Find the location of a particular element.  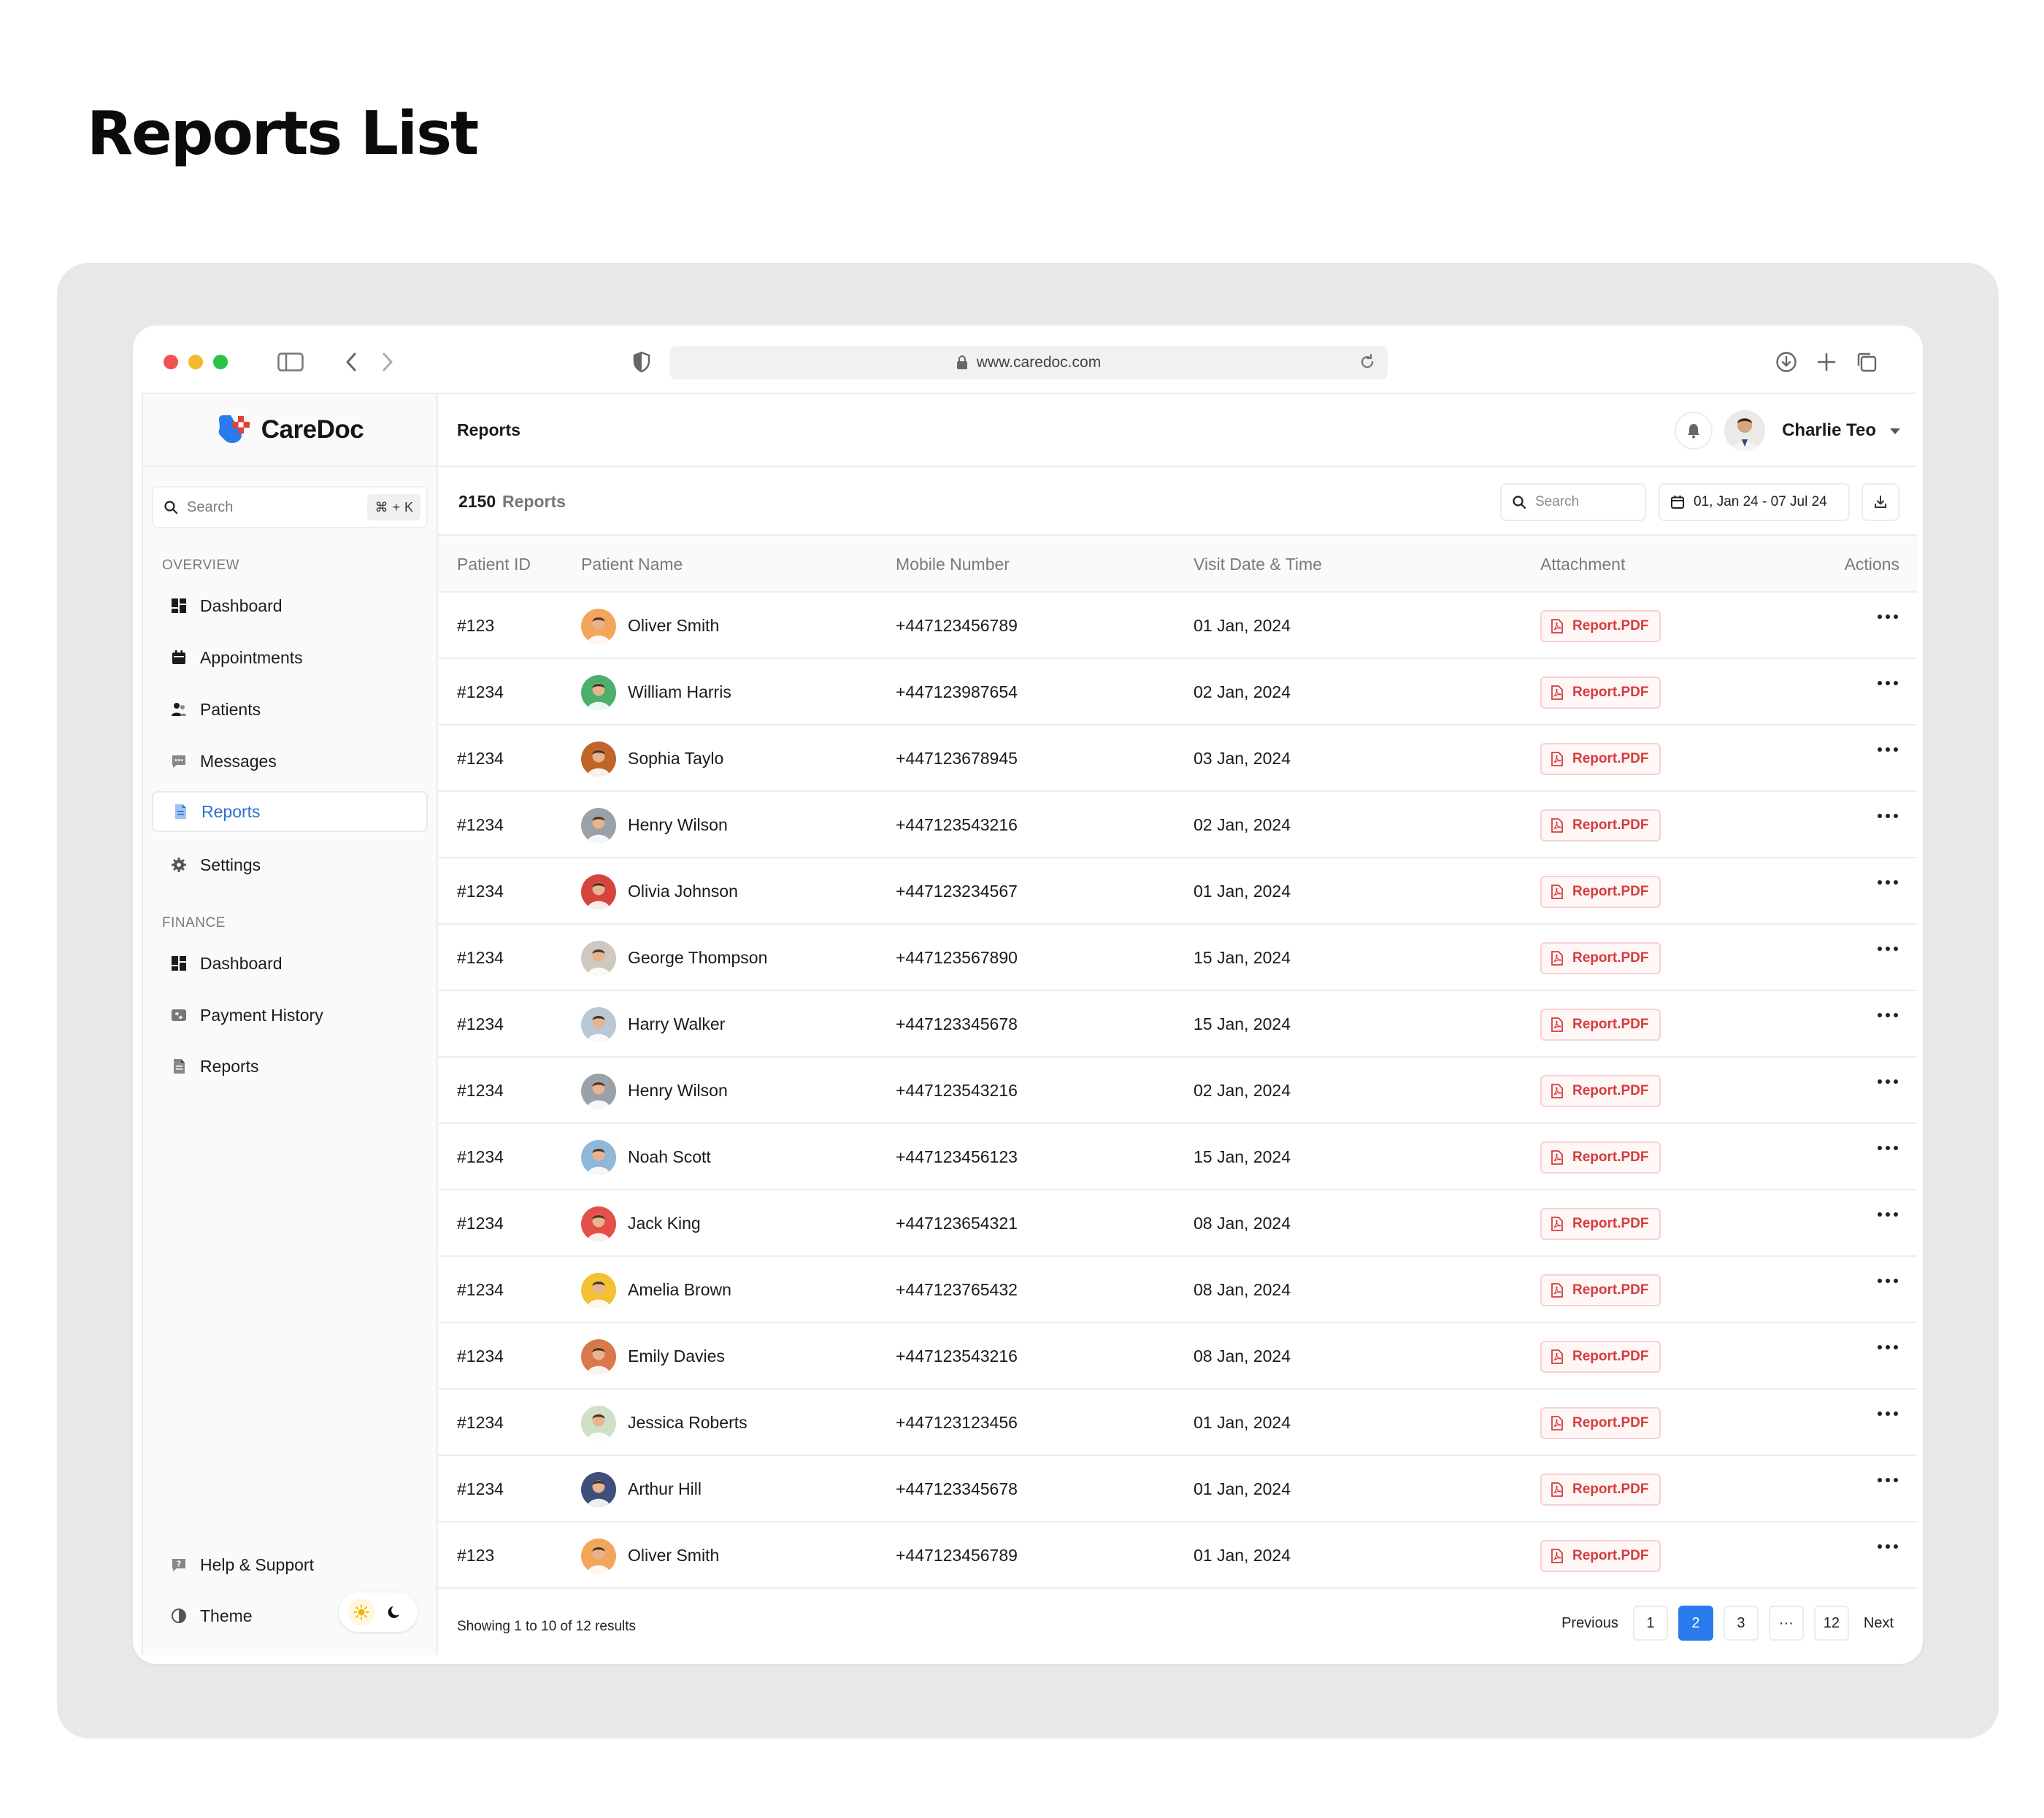

moon-icon is located at coordinates (395, 1612).